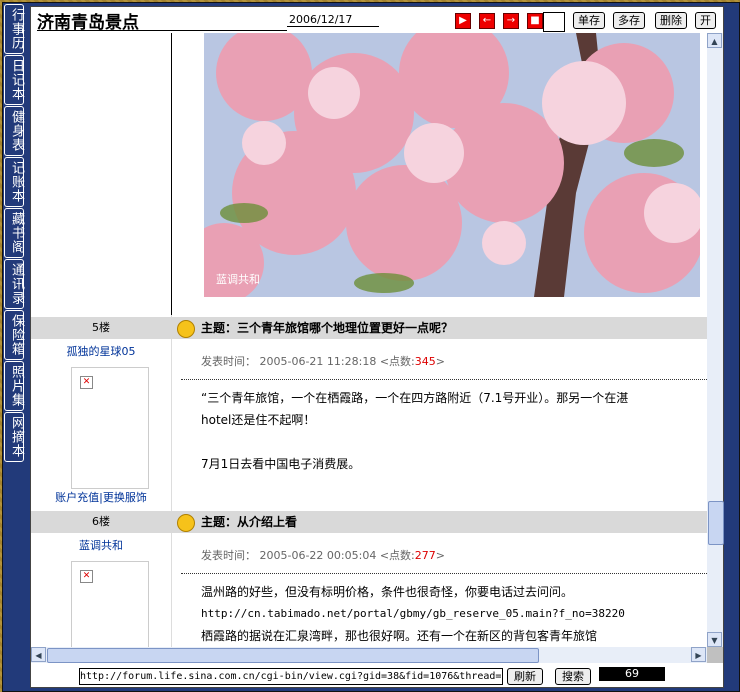  Describe the element at coordinates (511, 21) in the screenshot. I see `forward-icon: →` at that location.